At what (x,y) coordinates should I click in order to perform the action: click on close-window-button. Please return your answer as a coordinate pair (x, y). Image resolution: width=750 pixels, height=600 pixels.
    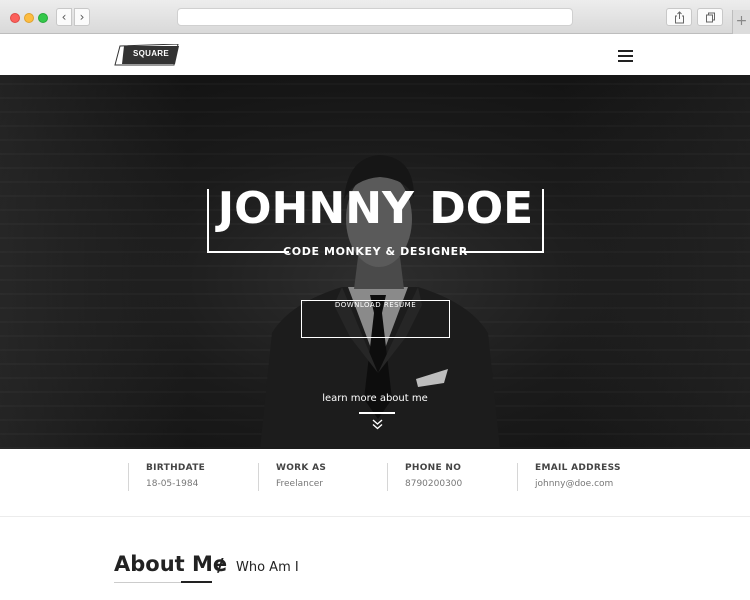
    Looking at the image, I should click on (15, 18).